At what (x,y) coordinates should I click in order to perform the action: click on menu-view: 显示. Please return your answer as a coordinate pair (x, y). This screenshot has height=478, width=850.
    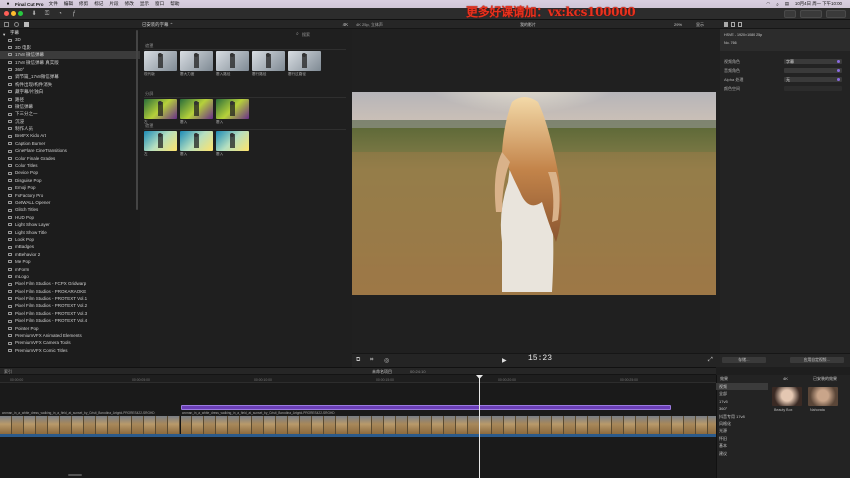
    Looking at the image, I should click on (144, 4).